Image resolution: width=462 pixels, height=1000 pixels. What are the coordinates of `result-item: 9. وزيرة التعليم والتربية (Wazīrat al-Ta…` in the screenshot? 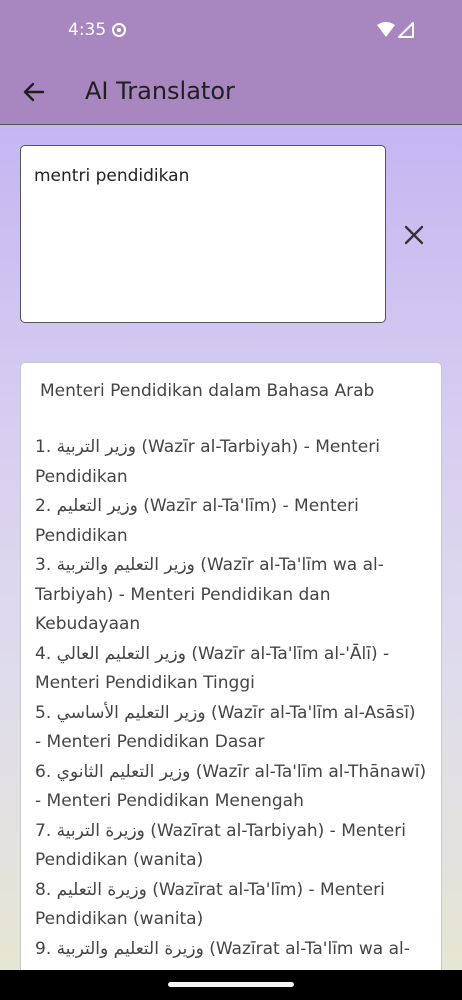 It's located at (231, 950).